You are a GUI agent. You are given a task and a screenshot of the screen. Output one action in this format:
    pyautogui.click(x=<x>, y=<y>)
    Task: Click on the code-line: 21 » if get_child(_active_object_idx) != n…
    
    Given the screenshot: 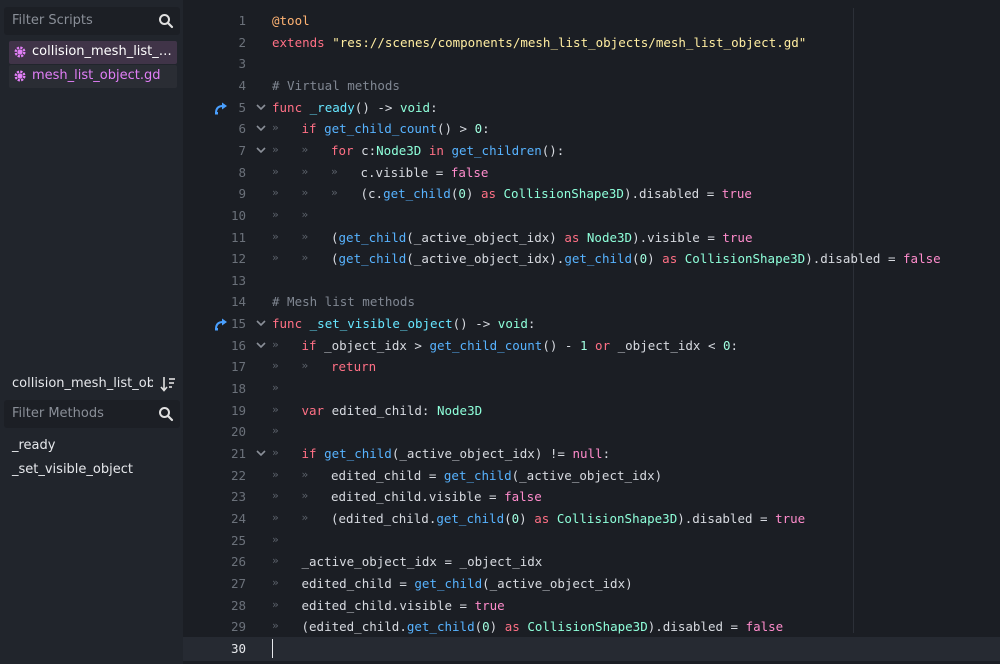 What is the action you would take?
    pyautogui.click(x=591, y=454)
    